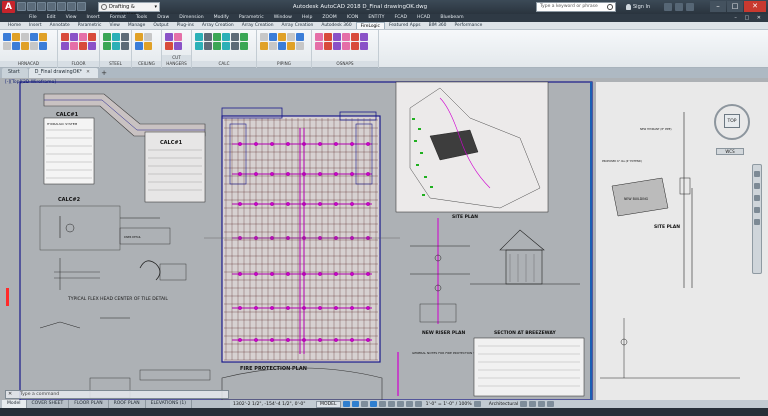 The height and width of the screenshot is (416, 768). I want to click on menu-entity: ENTITY, so click(376, 18).